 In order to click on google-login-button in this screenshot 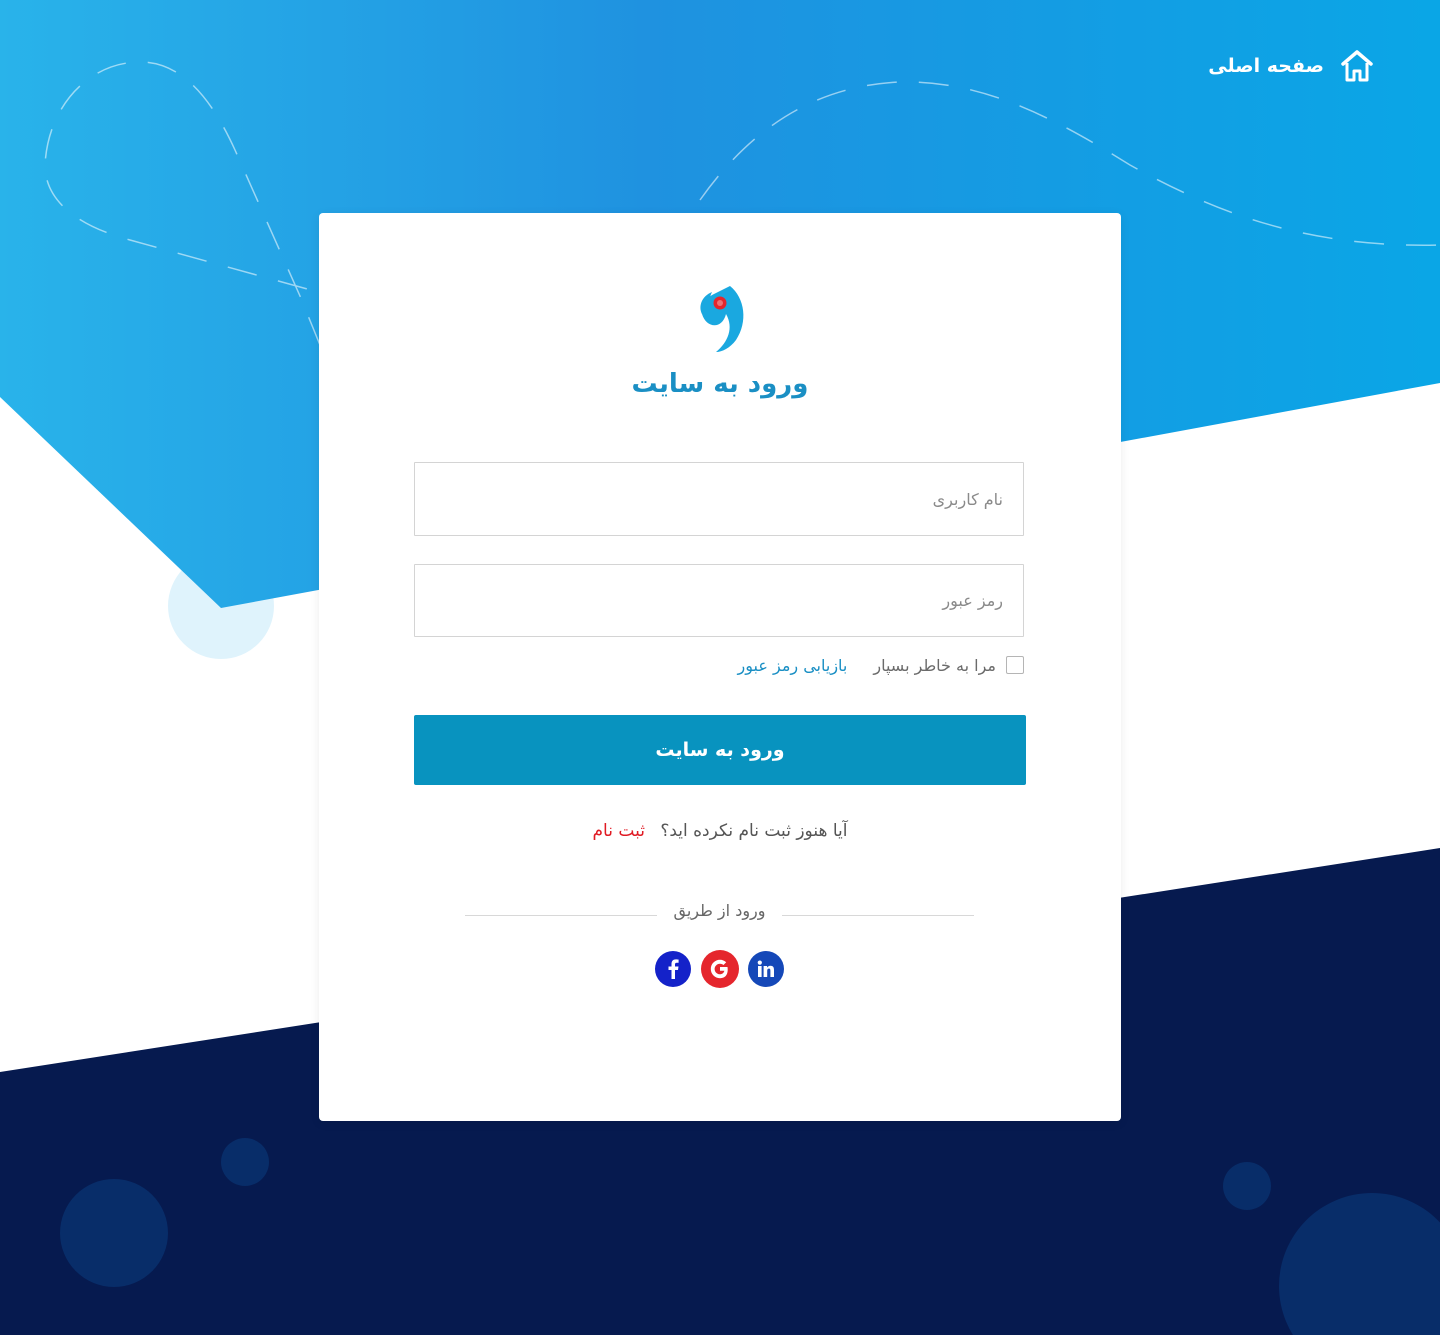, I will do `click(720, 969)`.